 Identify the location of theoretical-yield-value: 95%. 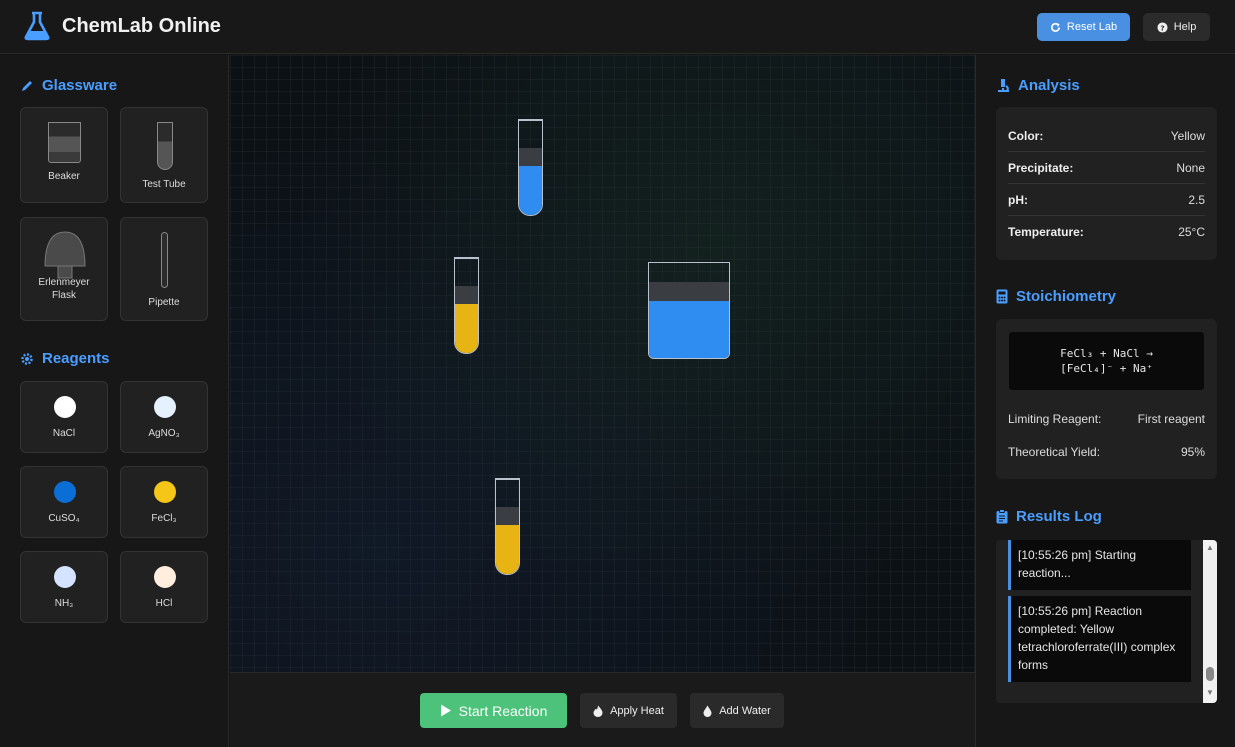
(1192, 452).